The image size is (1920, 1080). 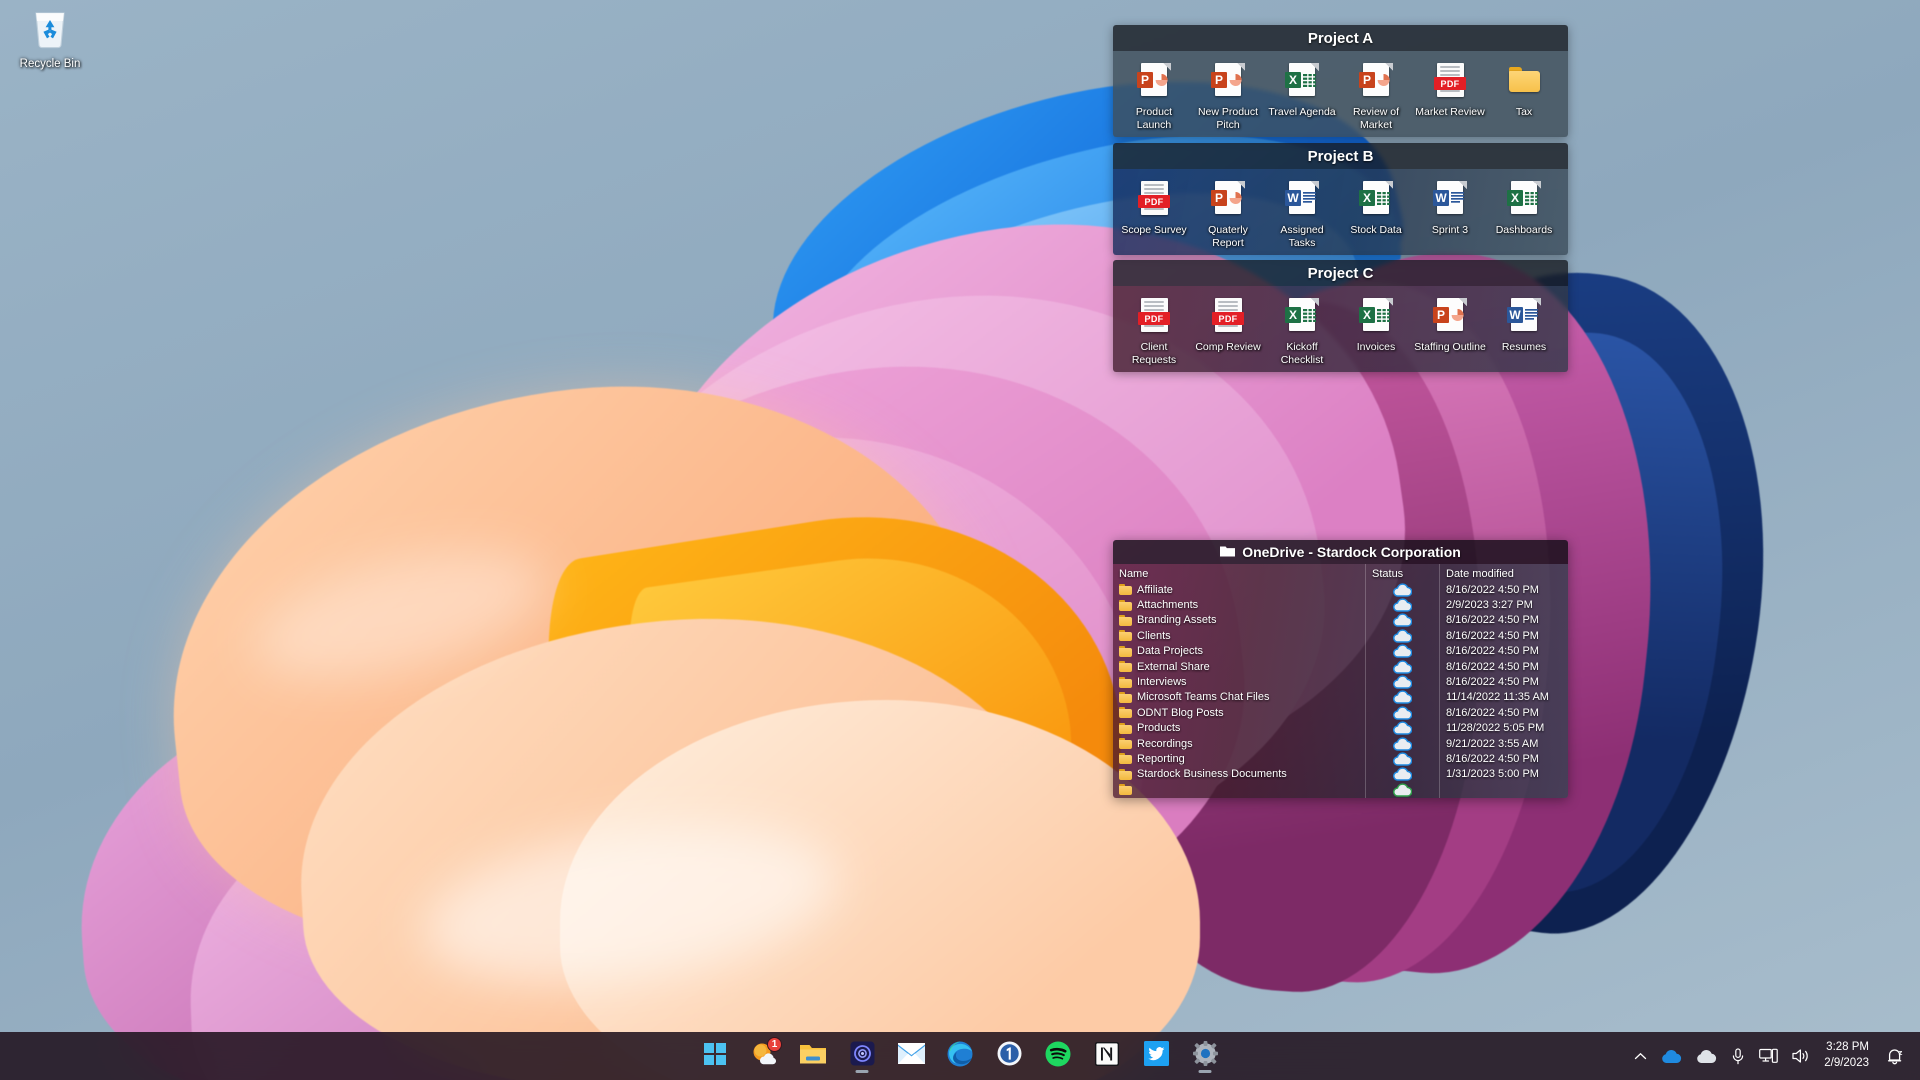 I want to click on onedrive-row-name: Recordings, so click(x=1239, y=744).